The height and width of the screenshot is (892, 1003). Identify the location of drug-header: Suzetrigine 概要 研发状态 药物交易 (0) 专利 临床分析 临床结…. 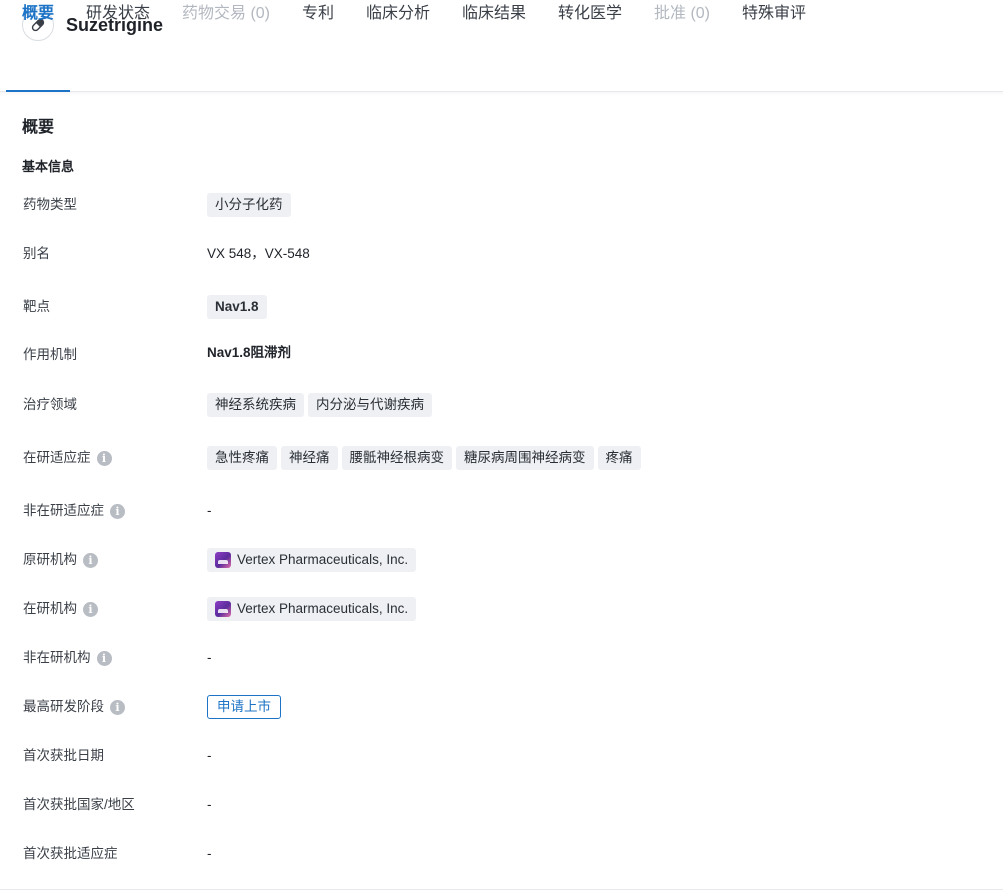
(501, 46).